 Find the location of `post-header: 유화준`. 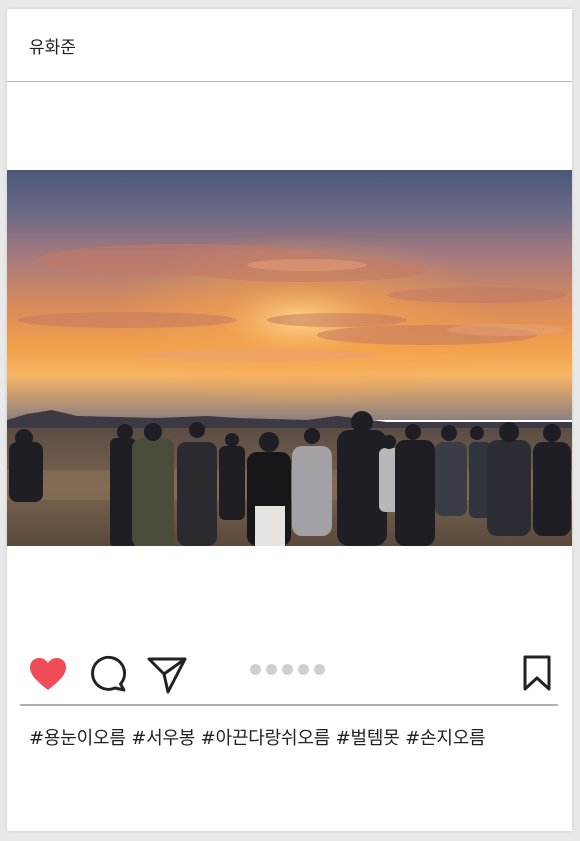

post-header: 유화준 is located at coordinates (289, 45).